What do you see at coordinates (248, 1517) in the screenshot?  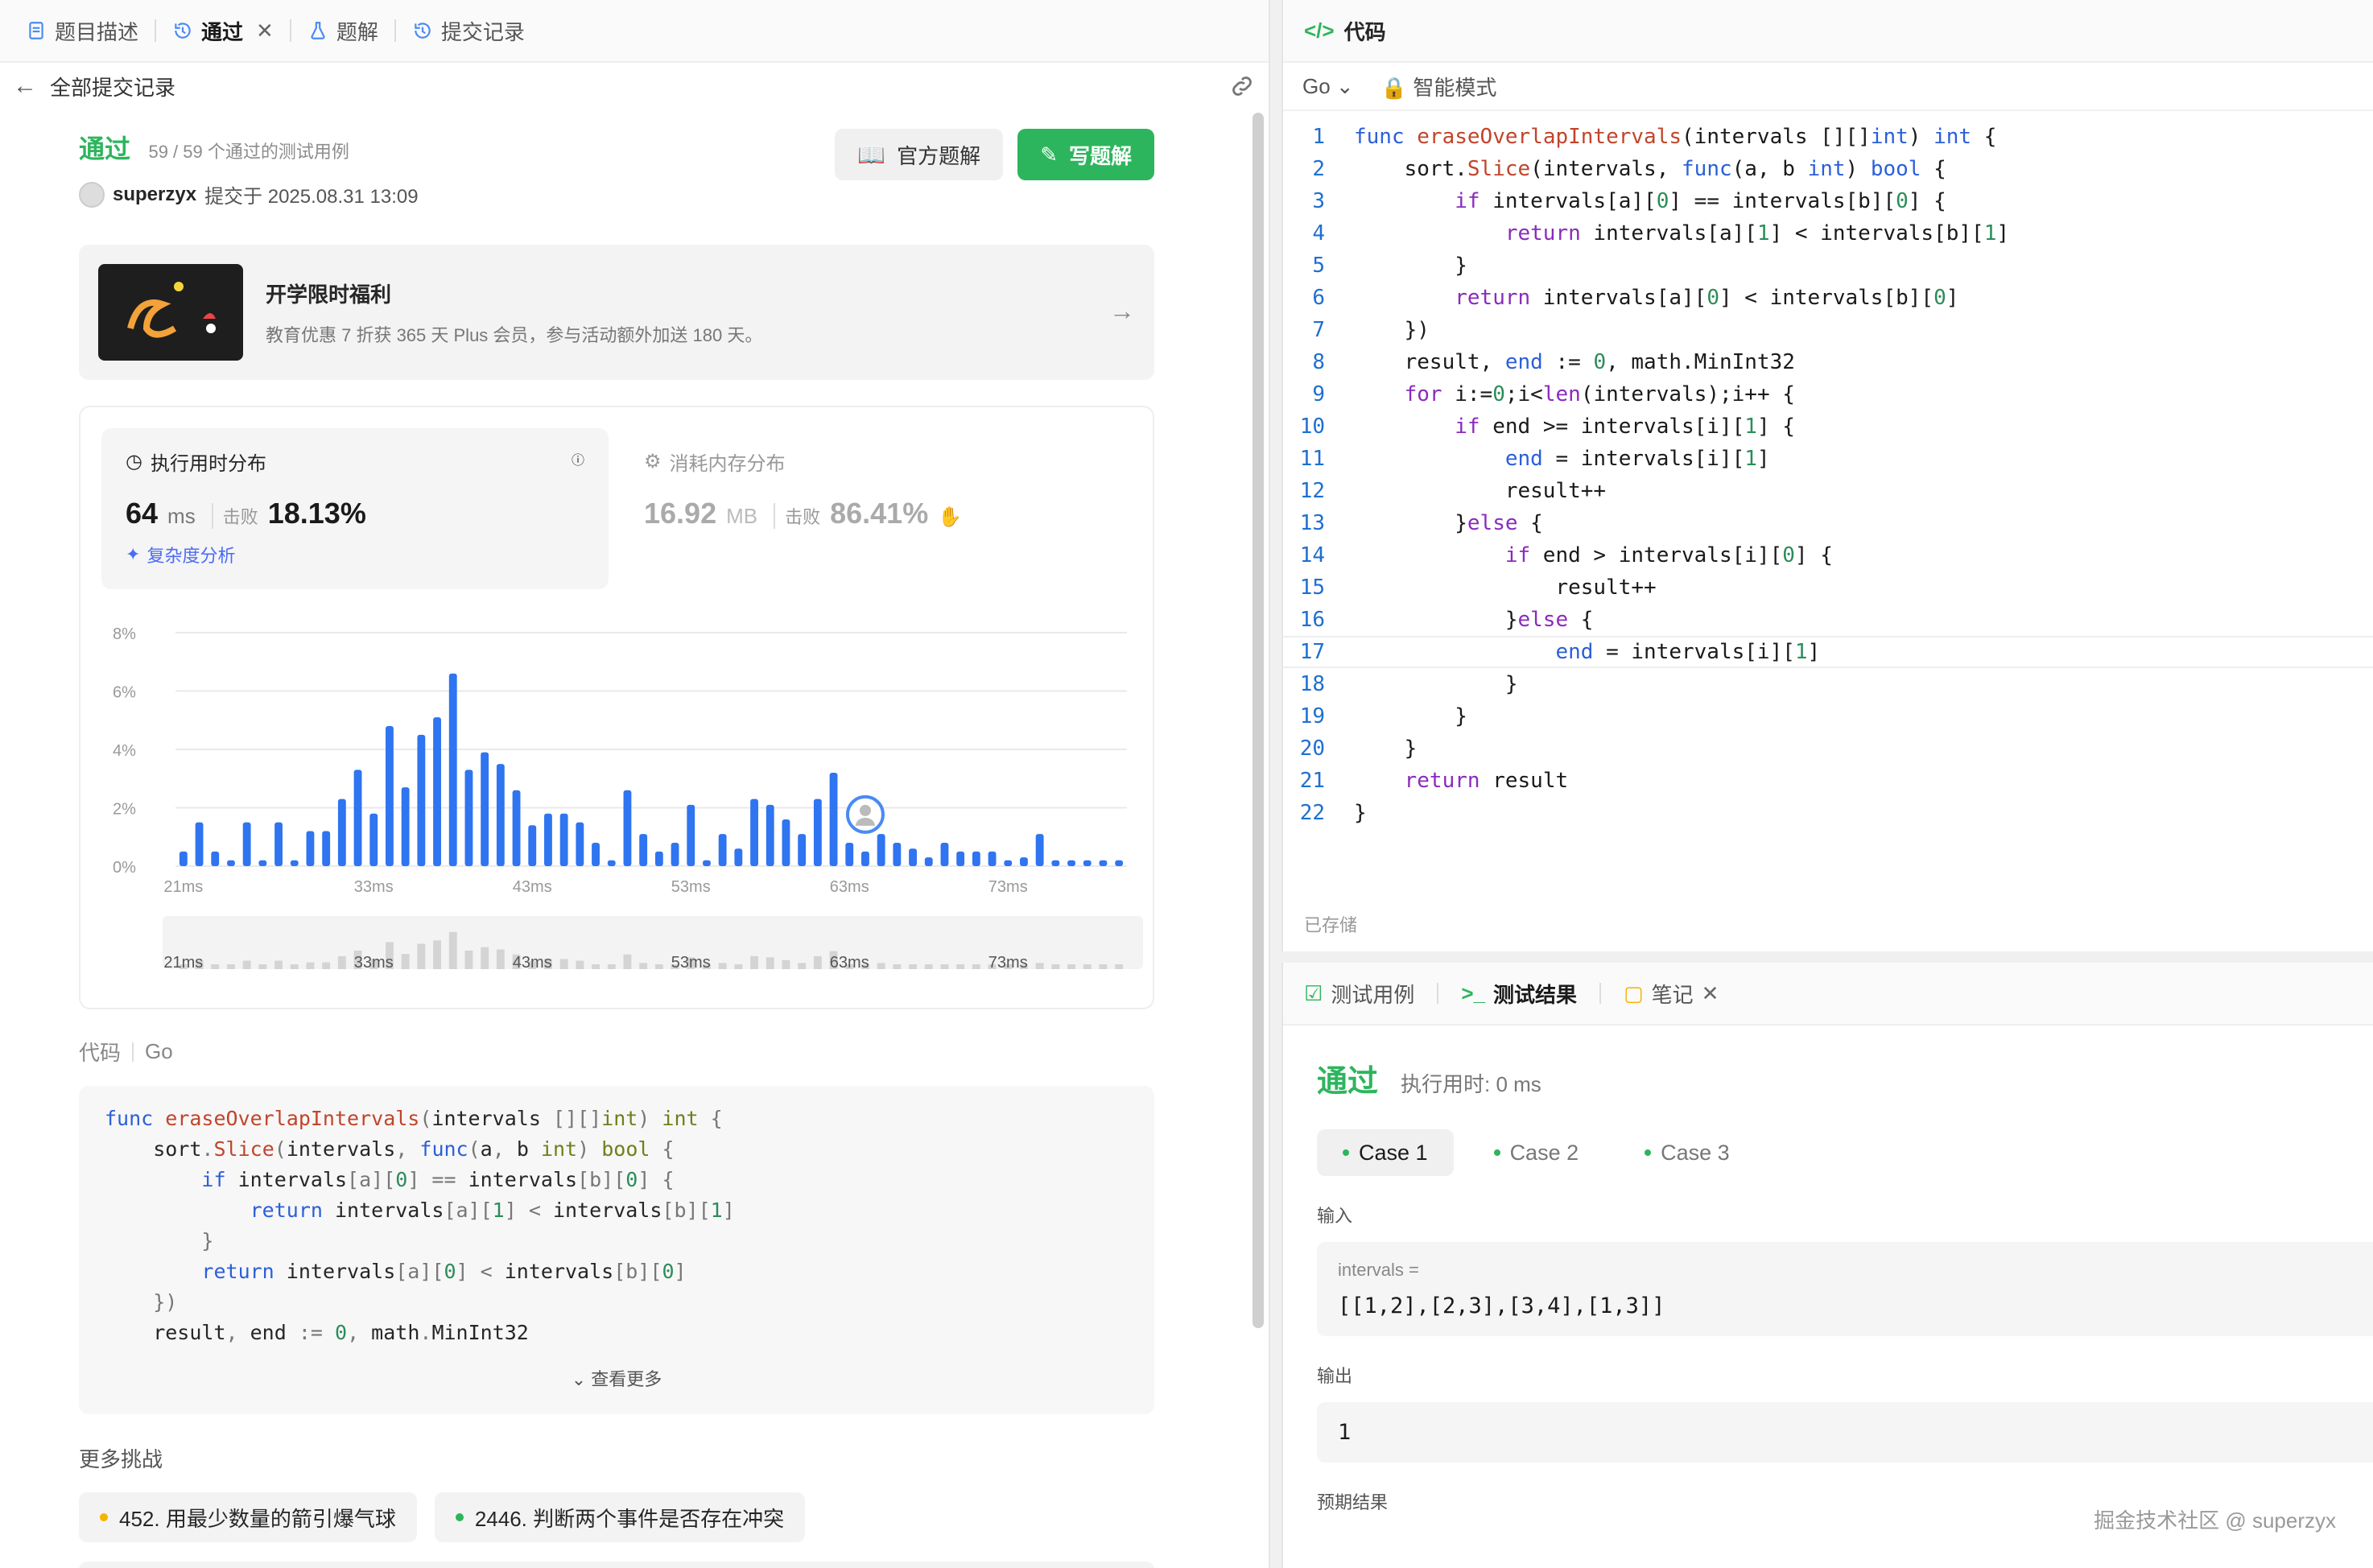 I see `challenge-chip: 452. 用最少数量的箭引爆气球` at bounding box center [248, 1517].